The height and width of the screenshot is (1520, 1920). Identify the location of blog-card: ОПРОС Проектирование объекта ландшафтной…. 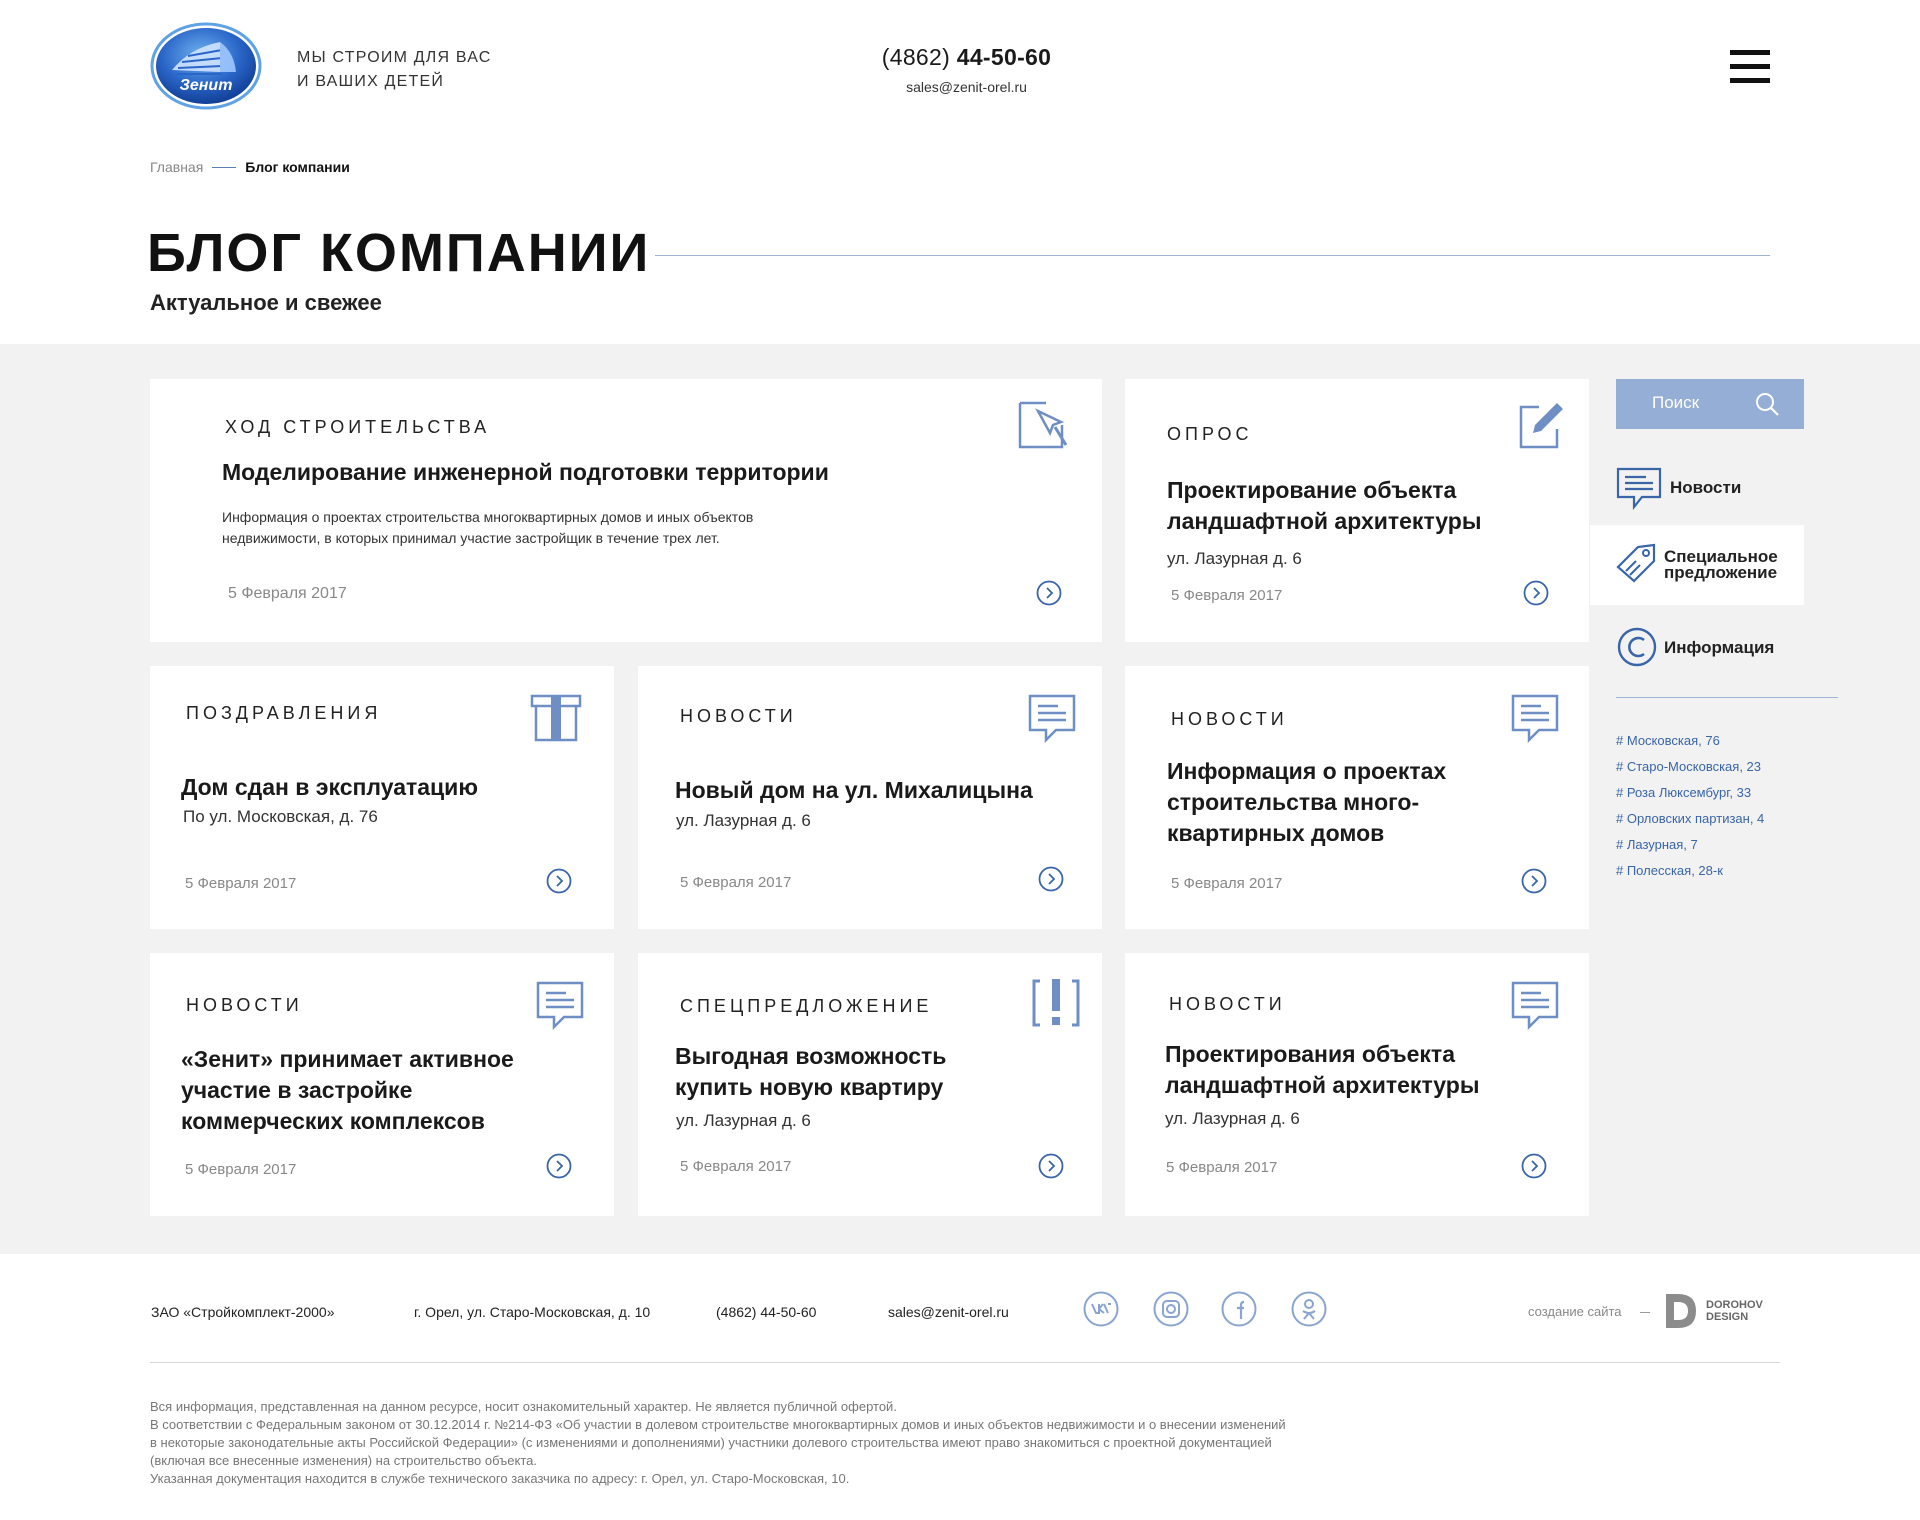
(1357, 510).